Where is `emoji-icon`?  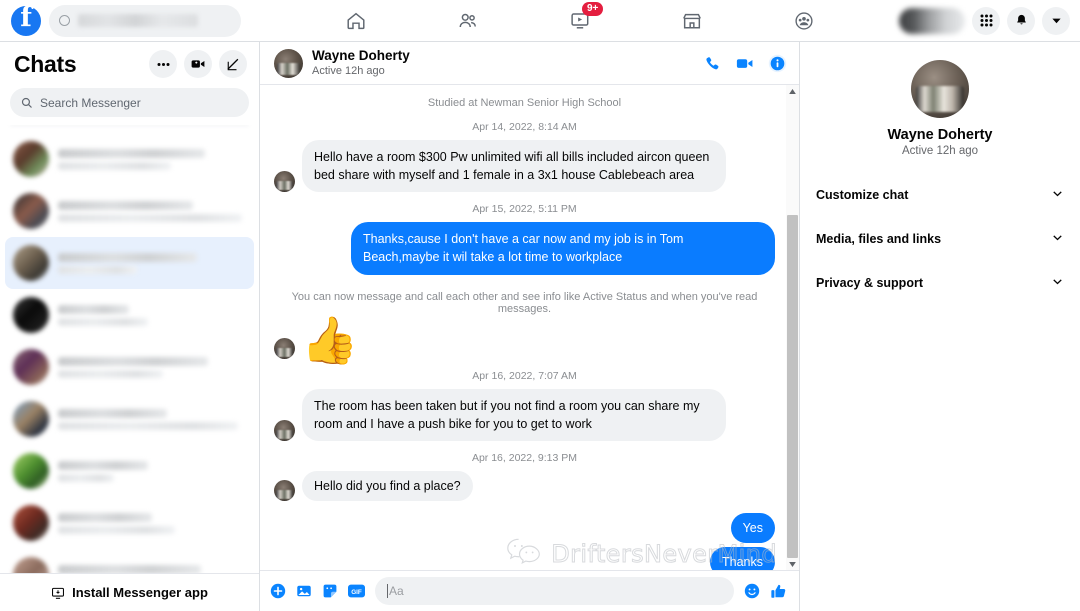
emoji-icon is located at coordinates (752, 591).